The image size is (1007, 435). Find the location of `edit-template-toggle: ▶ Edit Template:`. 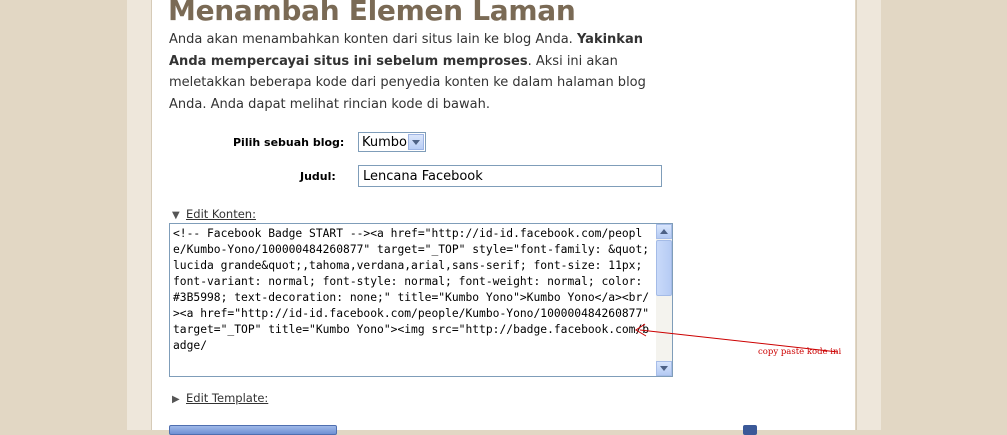

edit-template-toggle: ▶ Edit Template: is located at coordinates (220, 398).